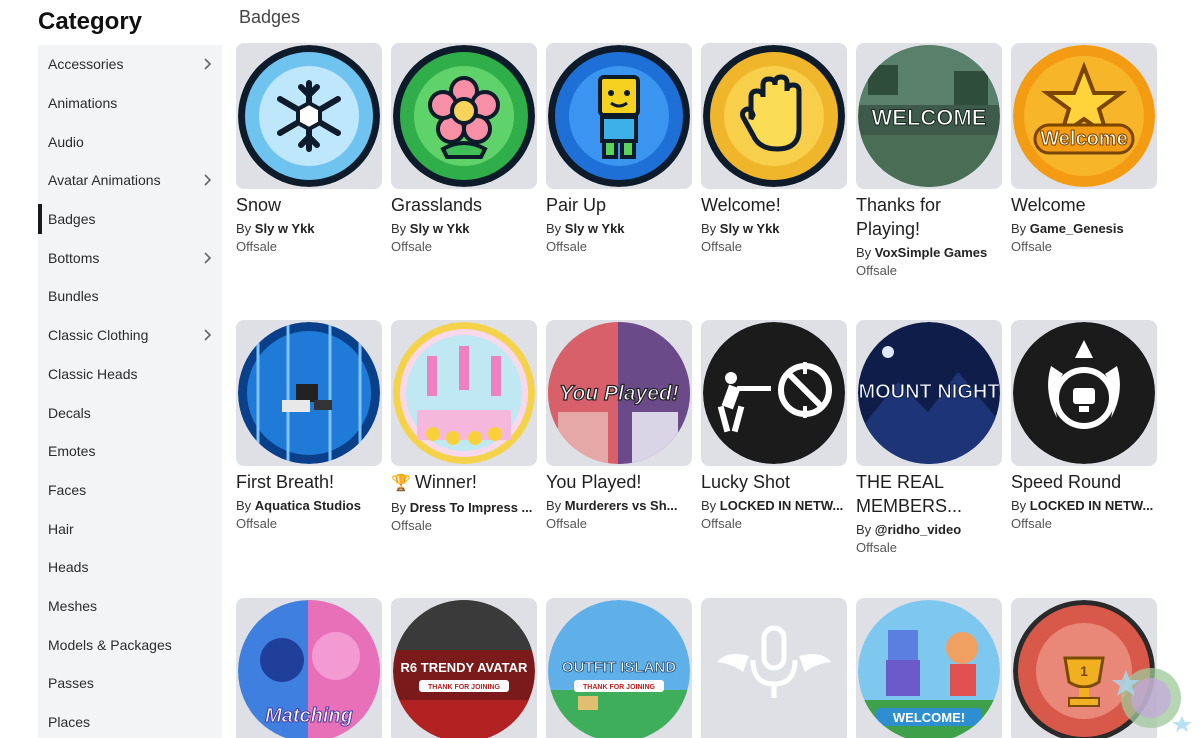 The image size is (1200, 738). I want to click on sidebar-item-meshes: Meshes, so click(130, 606).